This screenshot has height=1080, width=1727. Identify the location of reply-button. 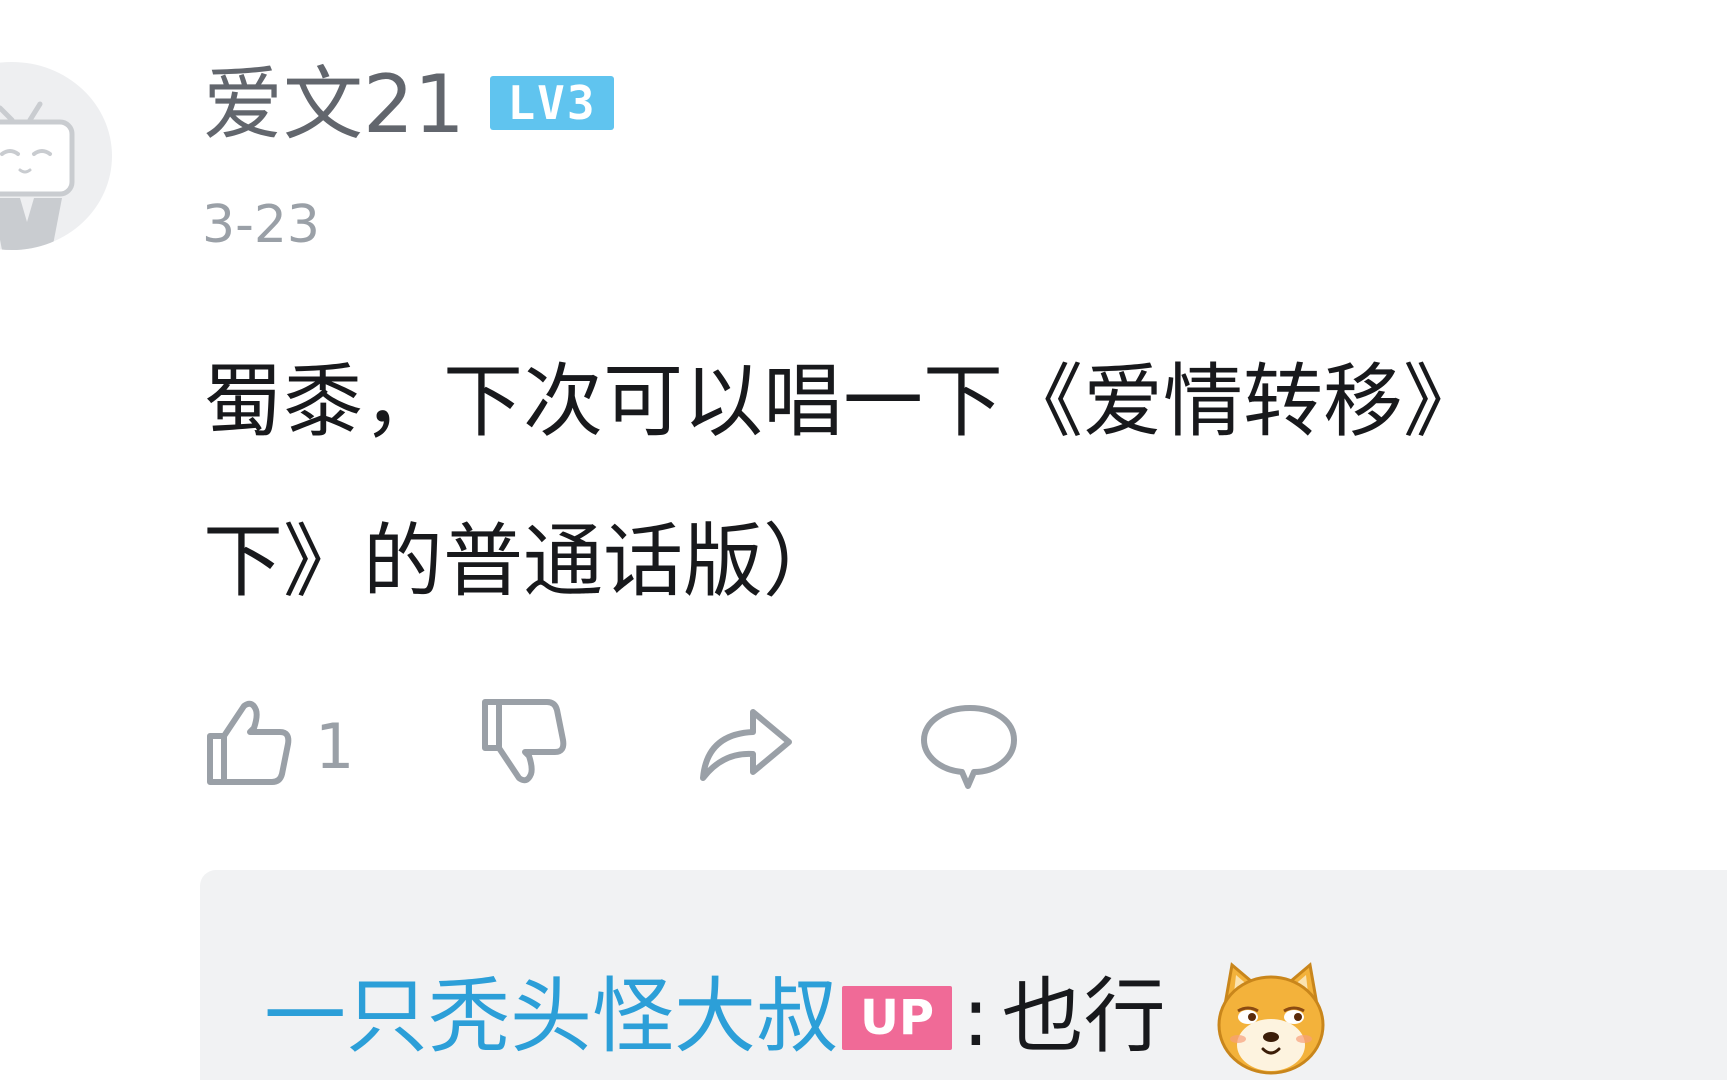
(975, 747).